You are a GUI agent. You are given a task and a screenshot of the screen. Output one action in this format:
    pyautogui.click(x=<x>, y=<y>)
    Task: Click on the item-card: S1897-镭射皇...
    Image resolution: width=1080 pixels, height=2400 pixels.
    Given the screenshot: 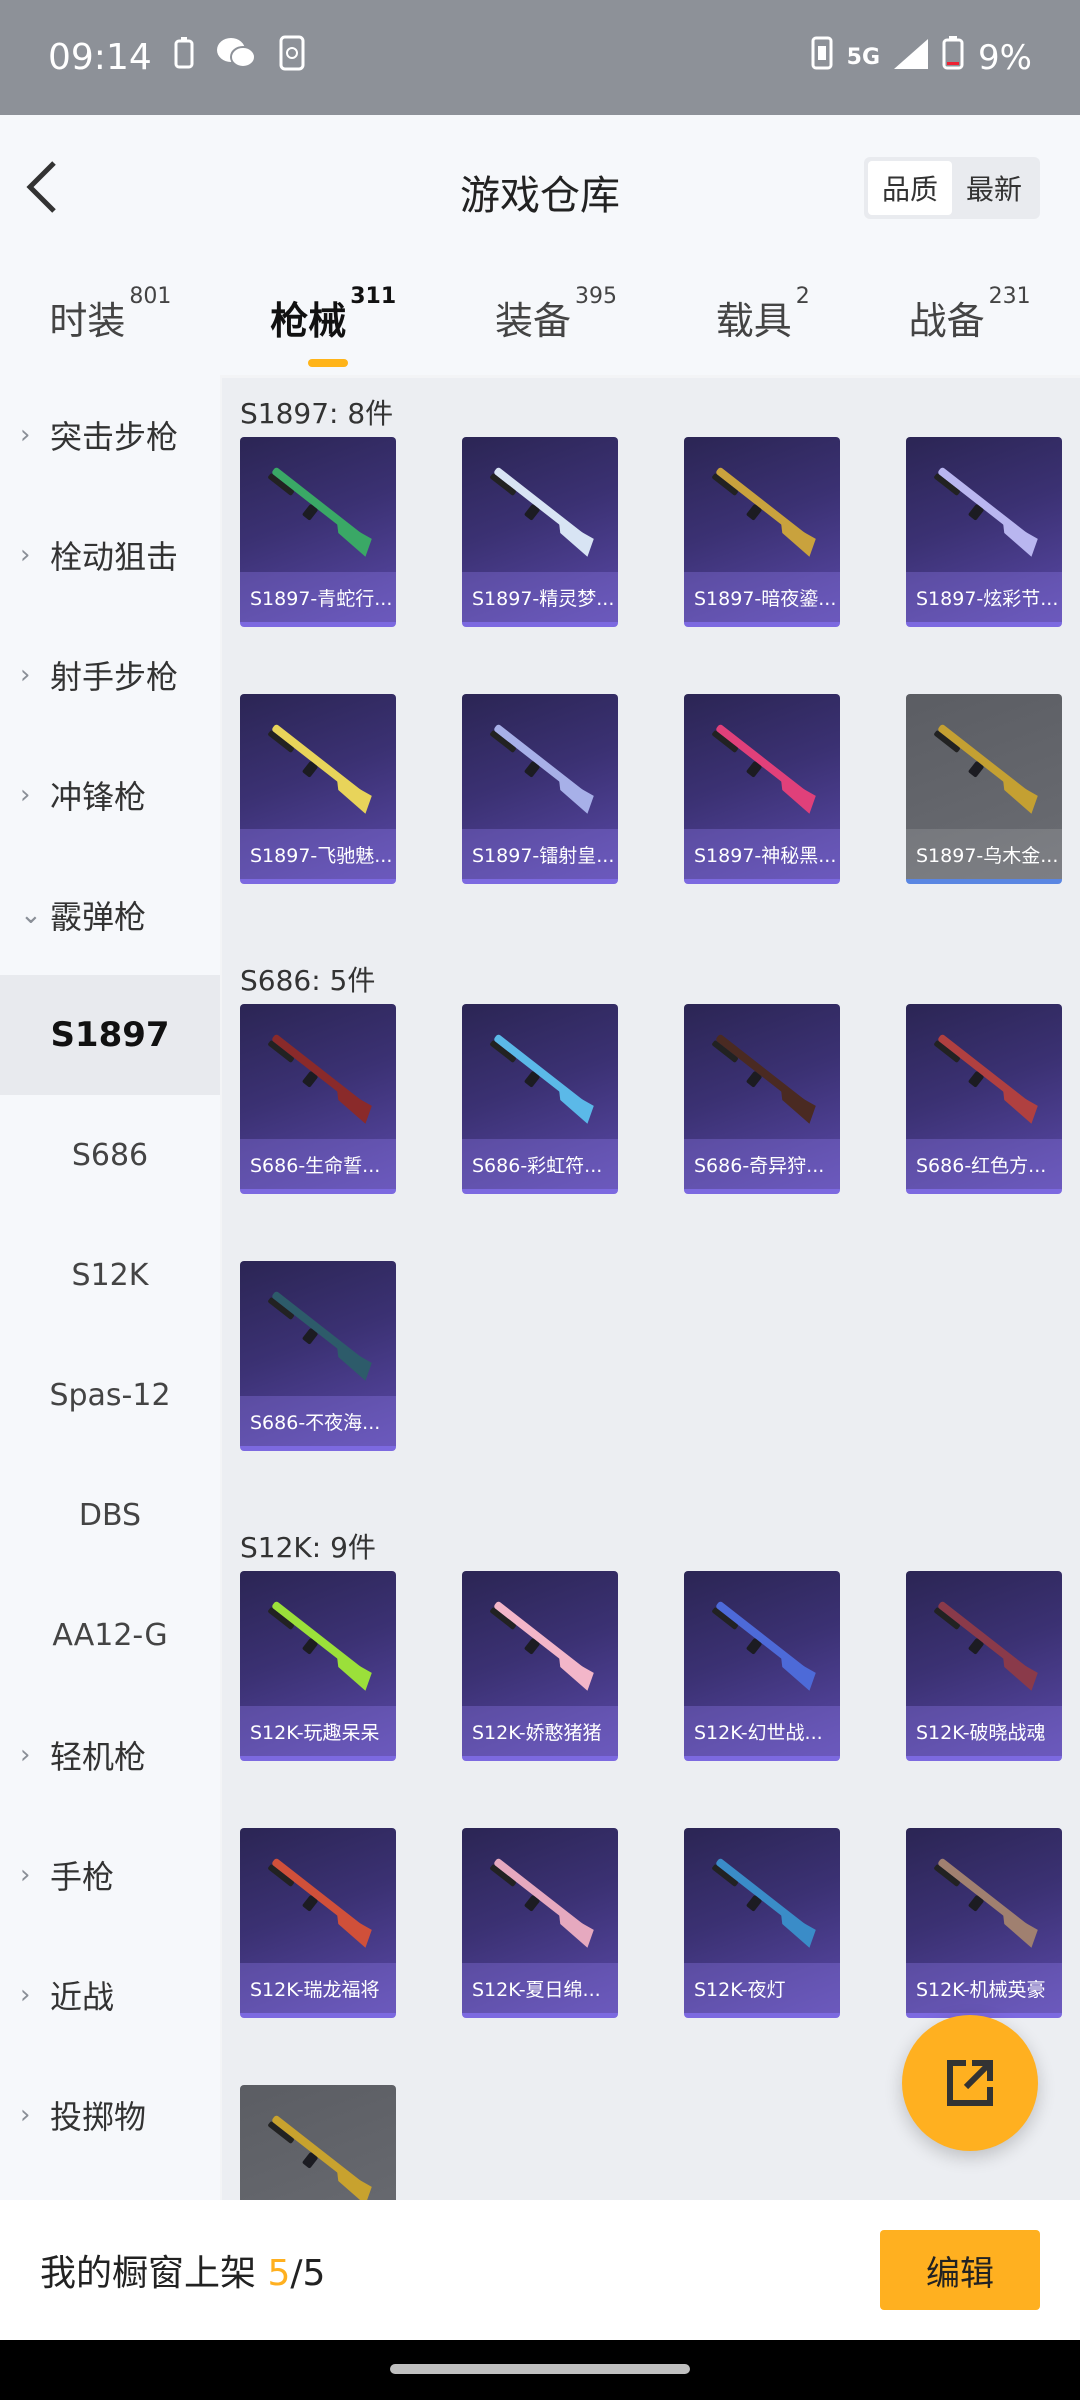 What is the action you would take?
    pyautogui.click(x=540, y=789)
    